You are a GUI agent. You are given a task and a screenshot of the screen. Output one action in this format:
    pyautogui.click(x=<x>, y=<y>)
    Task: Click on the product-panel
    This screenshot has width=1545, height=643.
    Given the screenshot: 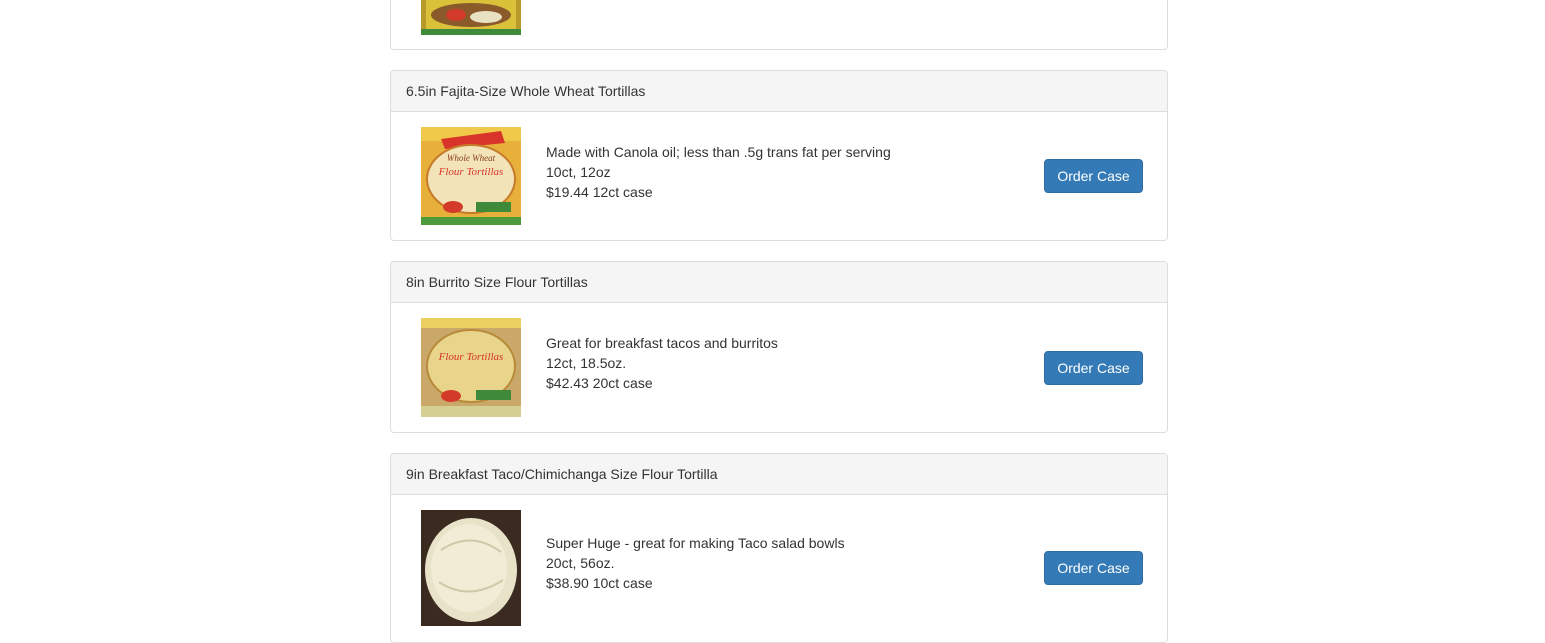 What is the action you would take?
    pyautogui.click(x=779, y=25)
    